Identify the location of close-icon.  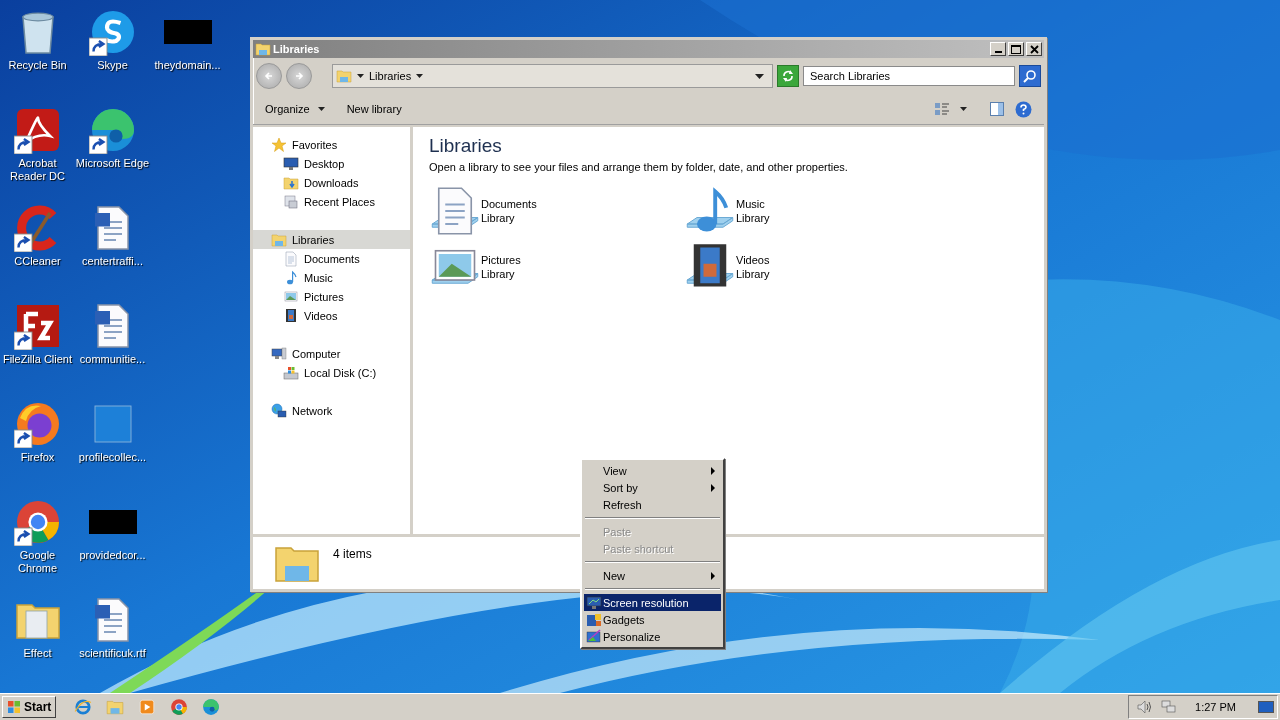
(1034, 49).